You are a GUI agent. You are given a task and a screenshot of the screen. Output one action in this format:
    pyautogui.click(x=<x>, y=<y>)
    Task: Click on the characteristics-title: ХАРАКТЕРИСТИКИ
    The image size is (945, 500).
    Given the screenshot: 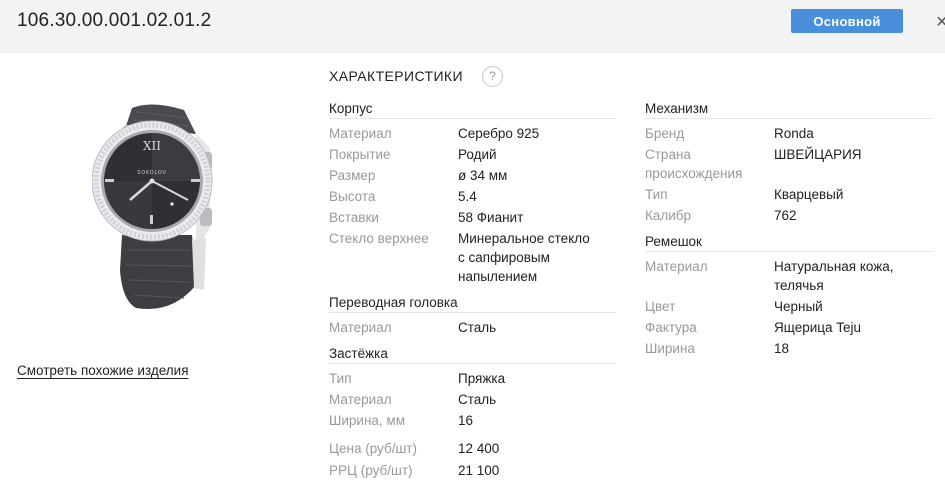 What is the action you would take?
    pyautogui.click(x=396, y=76)
    